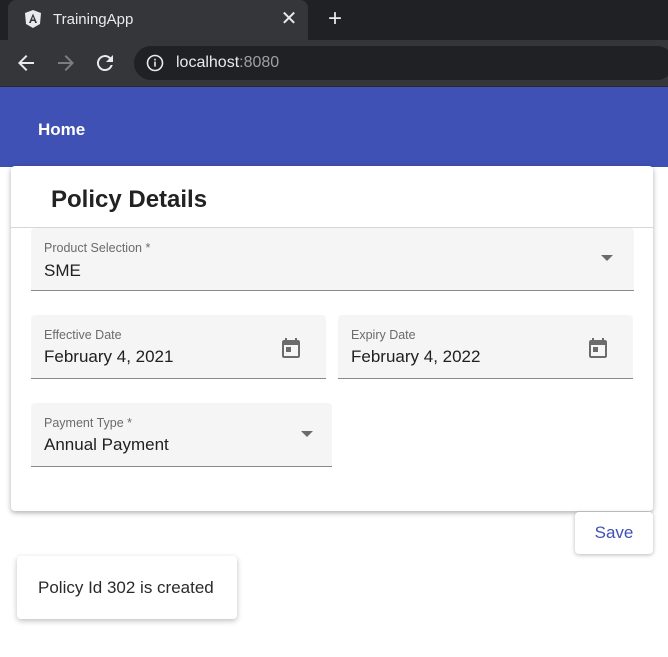 The width and height of the screenshot is (668, 657). I want to click on back-arrow-icon, so click(26, 63).